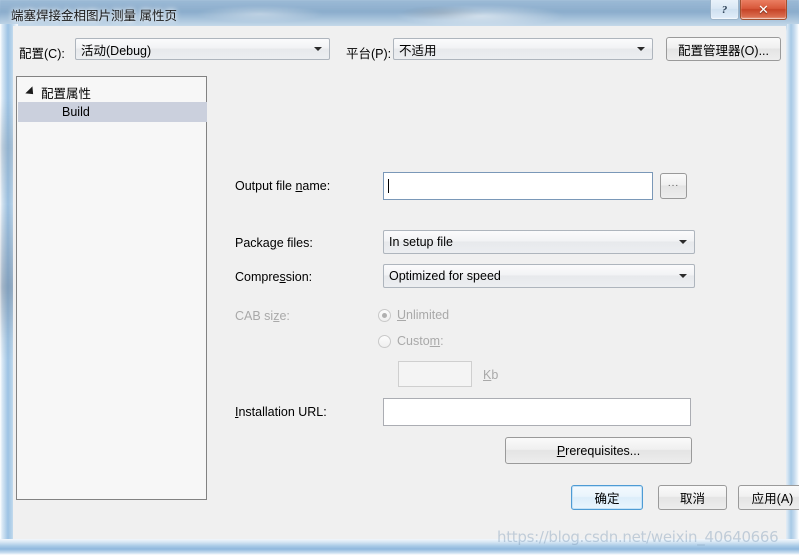 The image size is (799, 555). I want to click on caption-button-group: ? ✕, so click(748, 10).